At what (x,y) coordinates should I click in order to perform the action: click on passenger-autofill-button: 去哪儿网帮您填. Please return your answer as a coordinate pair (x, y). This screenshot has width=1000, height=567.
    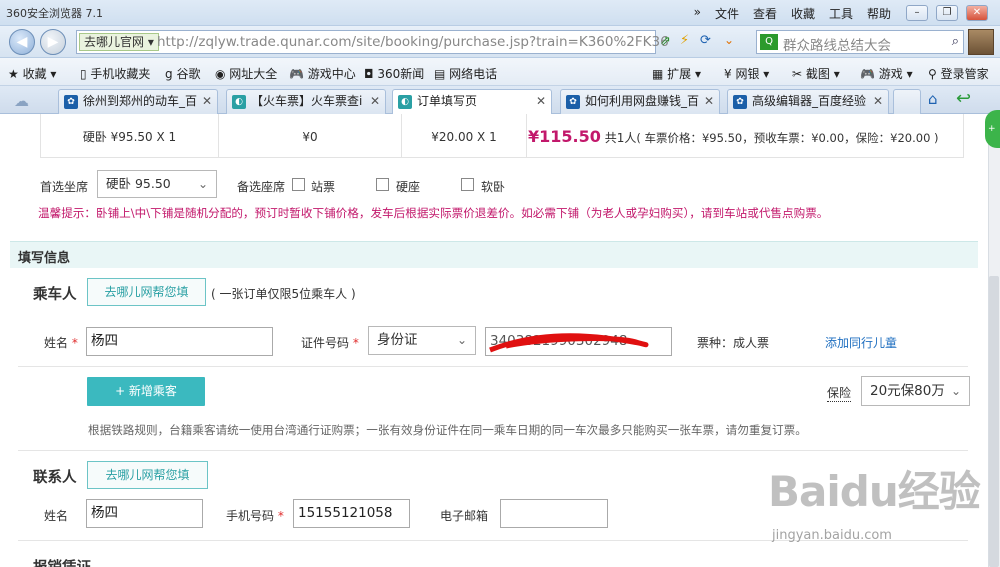
    Looking at the image, I should click on (146, 292).